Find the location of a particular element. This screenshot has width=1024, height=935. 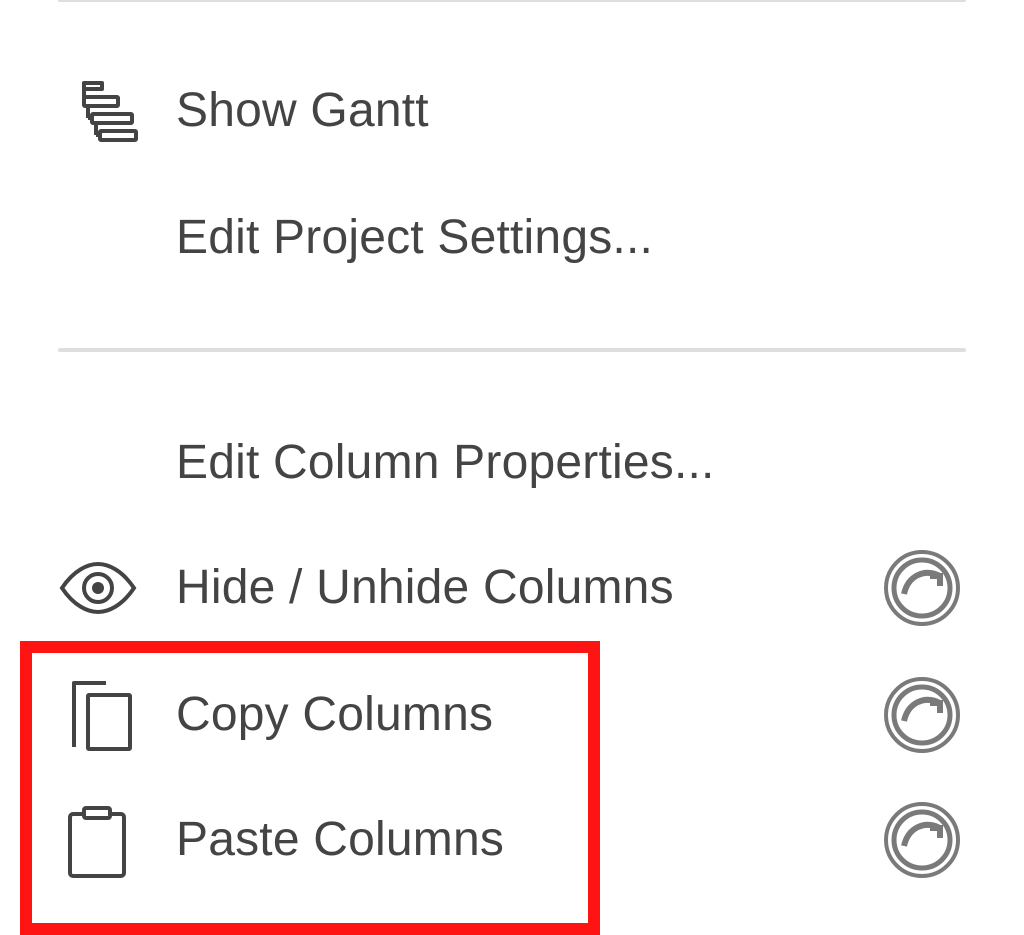

gantt-icon is located at coordinates (98, 111).